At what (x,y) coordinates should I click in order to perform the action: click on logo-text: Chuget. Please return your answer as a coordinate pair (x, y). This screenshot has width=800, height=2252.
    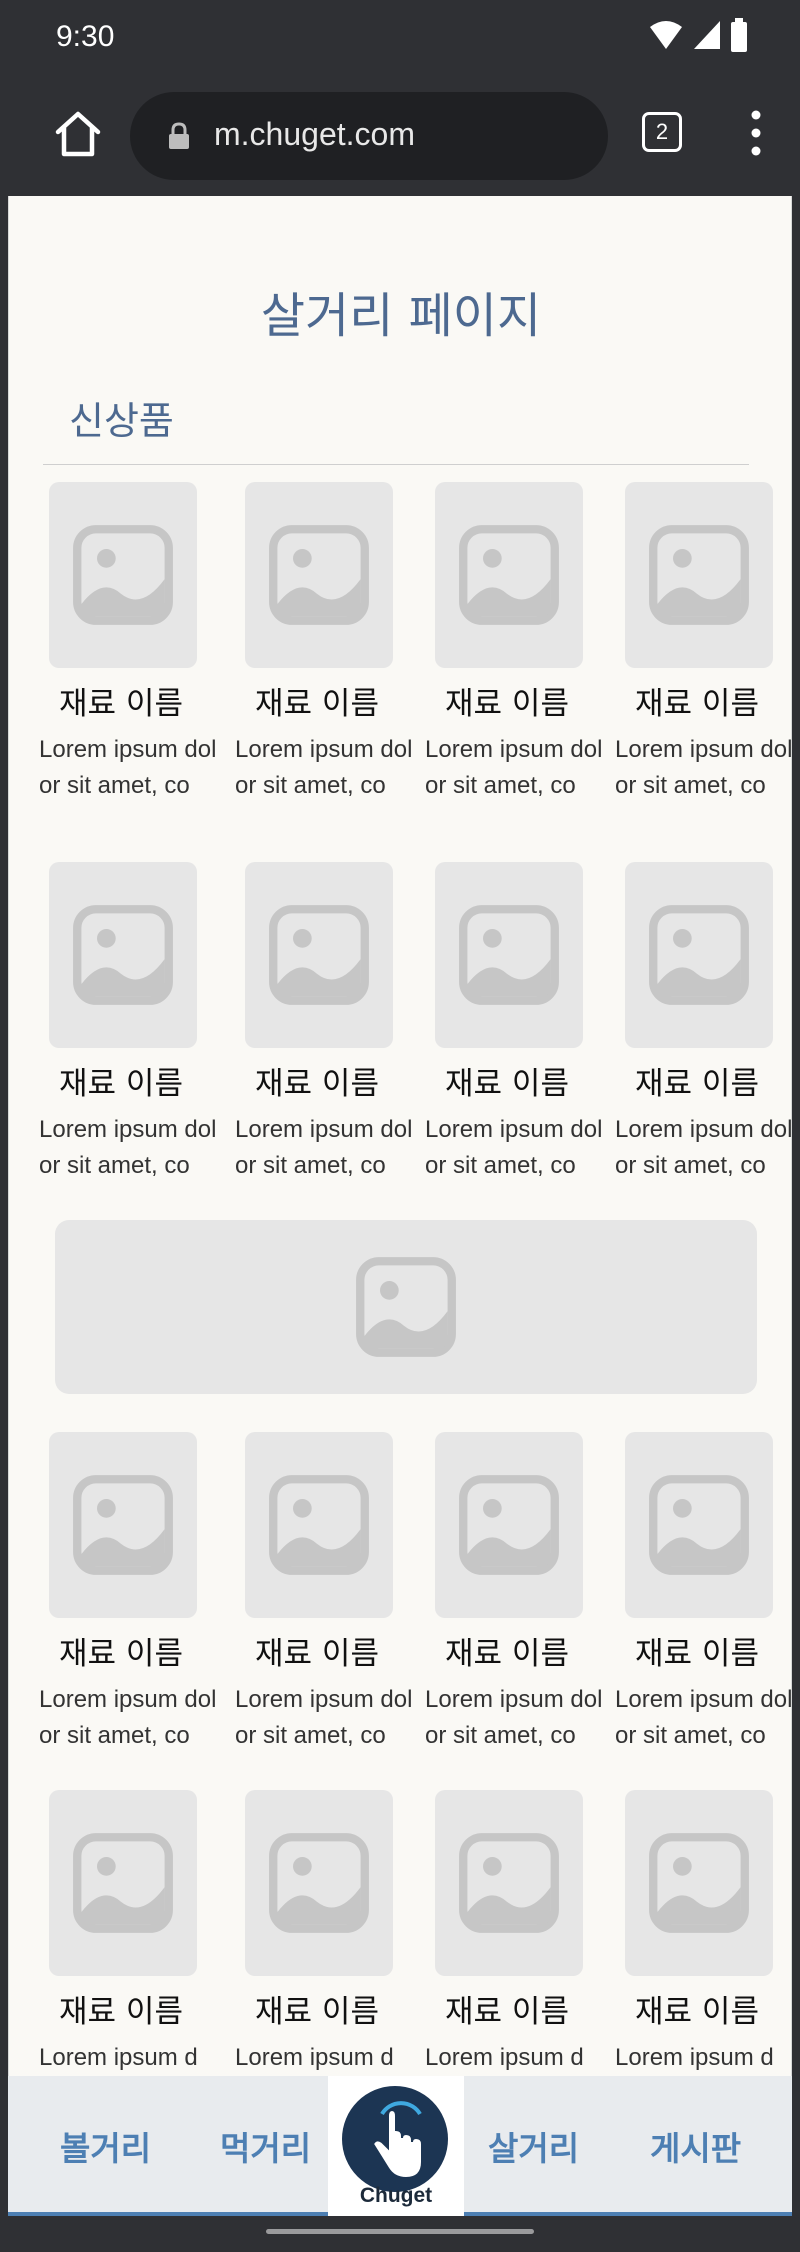
    Looking at the image, I should click on (396, 2195).